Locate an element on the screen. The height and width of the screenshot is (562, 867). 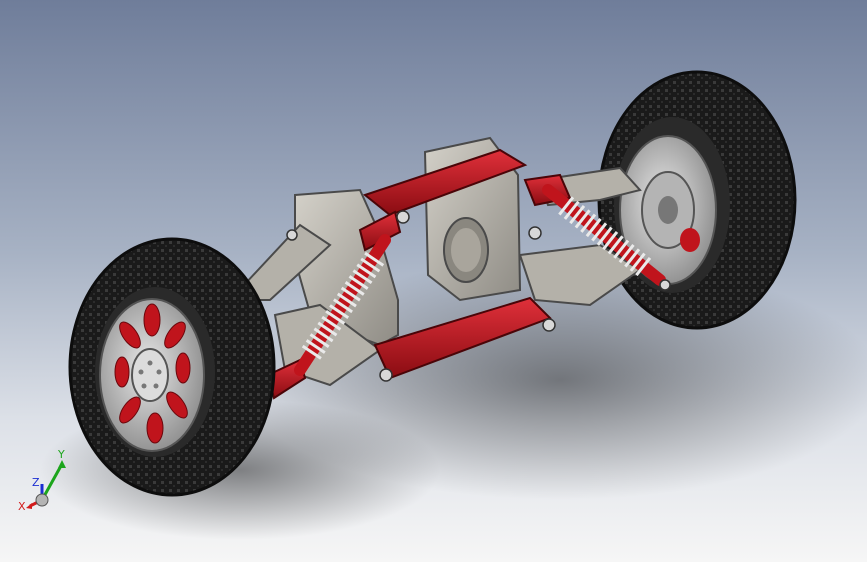
view-orientation-triad: Y Z X is located at coordinates (48, 483).